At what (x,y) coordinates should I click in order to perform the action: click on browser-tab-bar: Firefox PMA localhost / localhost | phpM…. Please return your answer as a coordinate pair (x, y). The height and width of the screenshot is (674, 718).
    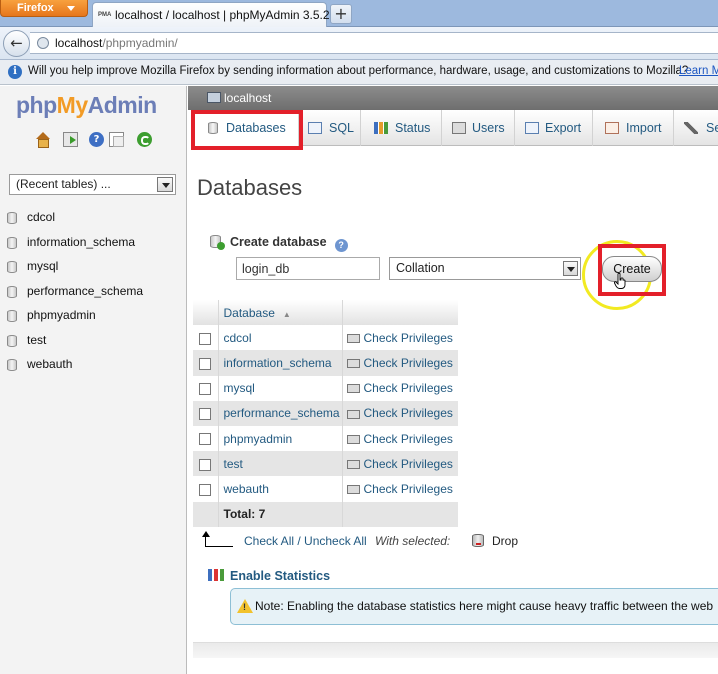
    Looking at the image, I should click on (359, 13).